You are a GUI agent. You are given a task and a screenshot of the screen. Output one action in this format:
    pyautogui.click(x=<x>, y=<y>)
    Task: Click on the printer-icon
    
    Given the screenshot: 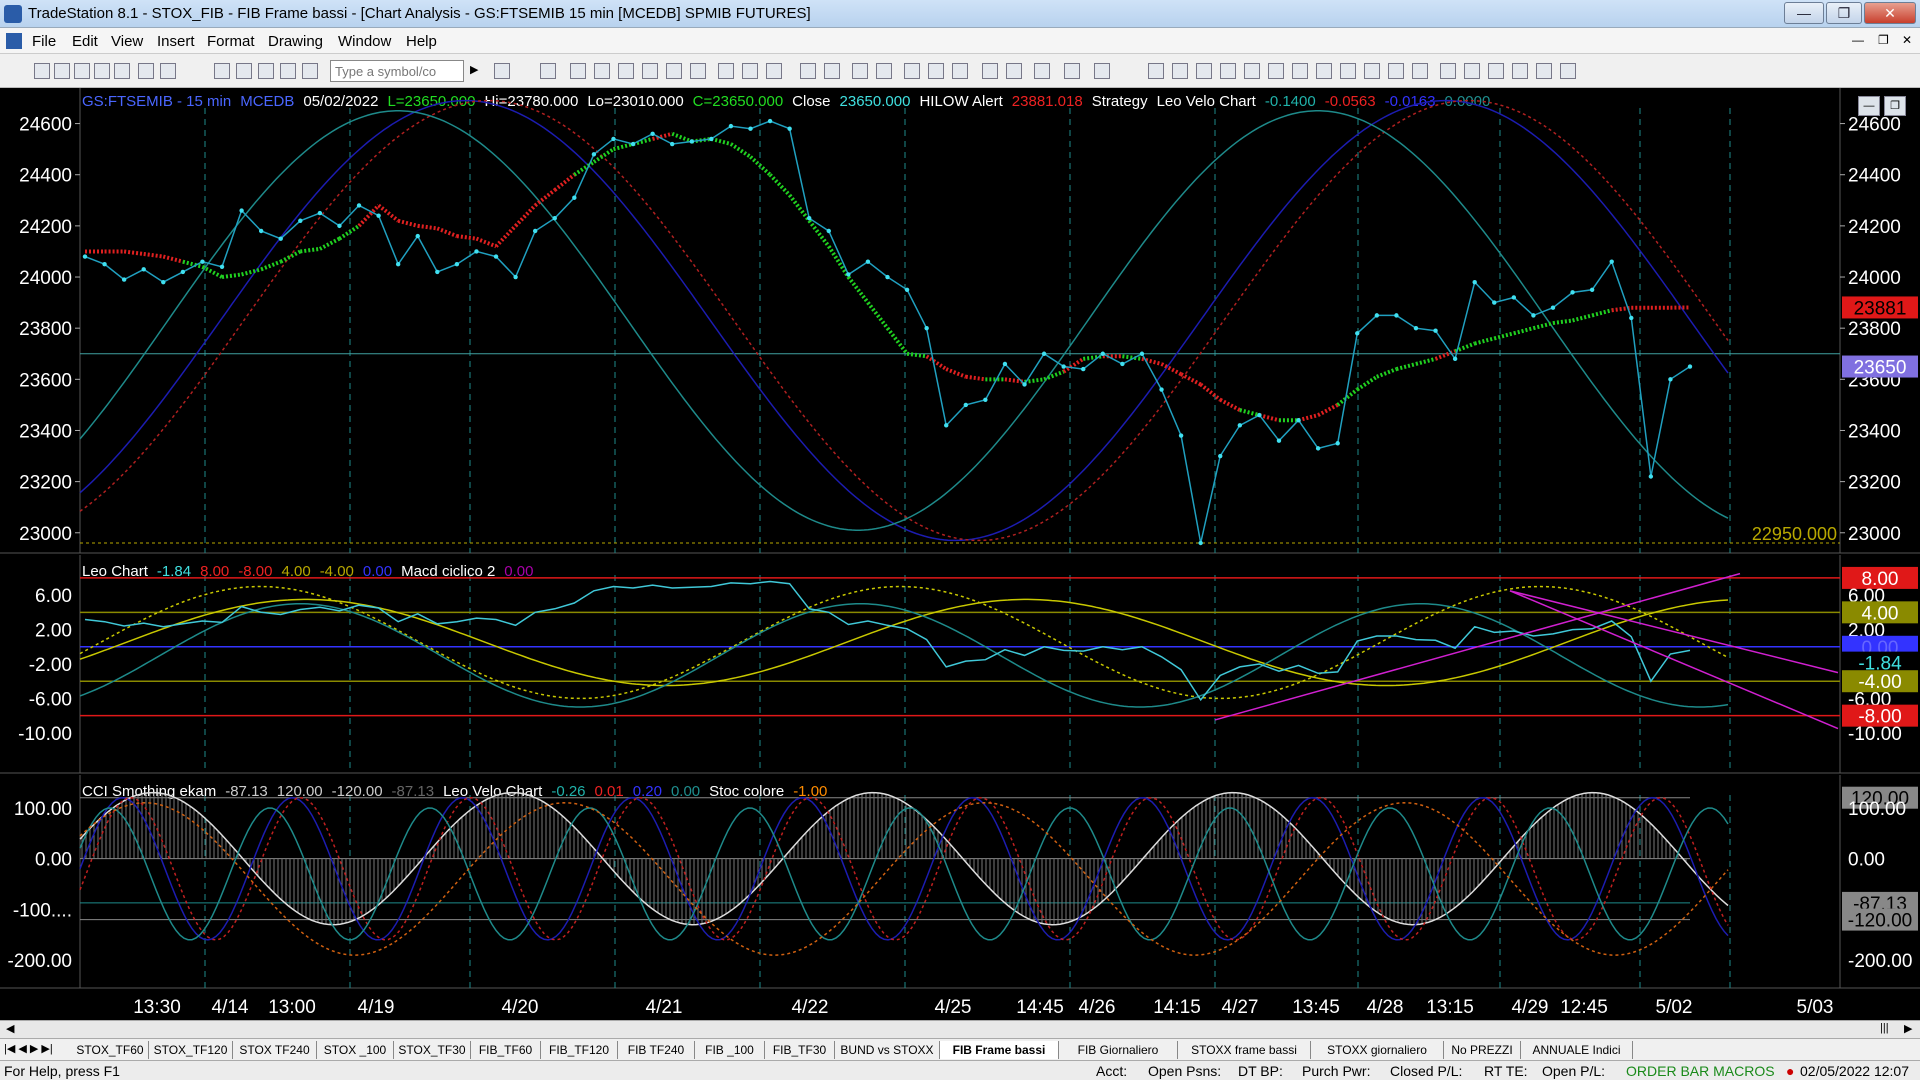 What is the action you would take?
    pyautogui.click(x=146, y=71)
    